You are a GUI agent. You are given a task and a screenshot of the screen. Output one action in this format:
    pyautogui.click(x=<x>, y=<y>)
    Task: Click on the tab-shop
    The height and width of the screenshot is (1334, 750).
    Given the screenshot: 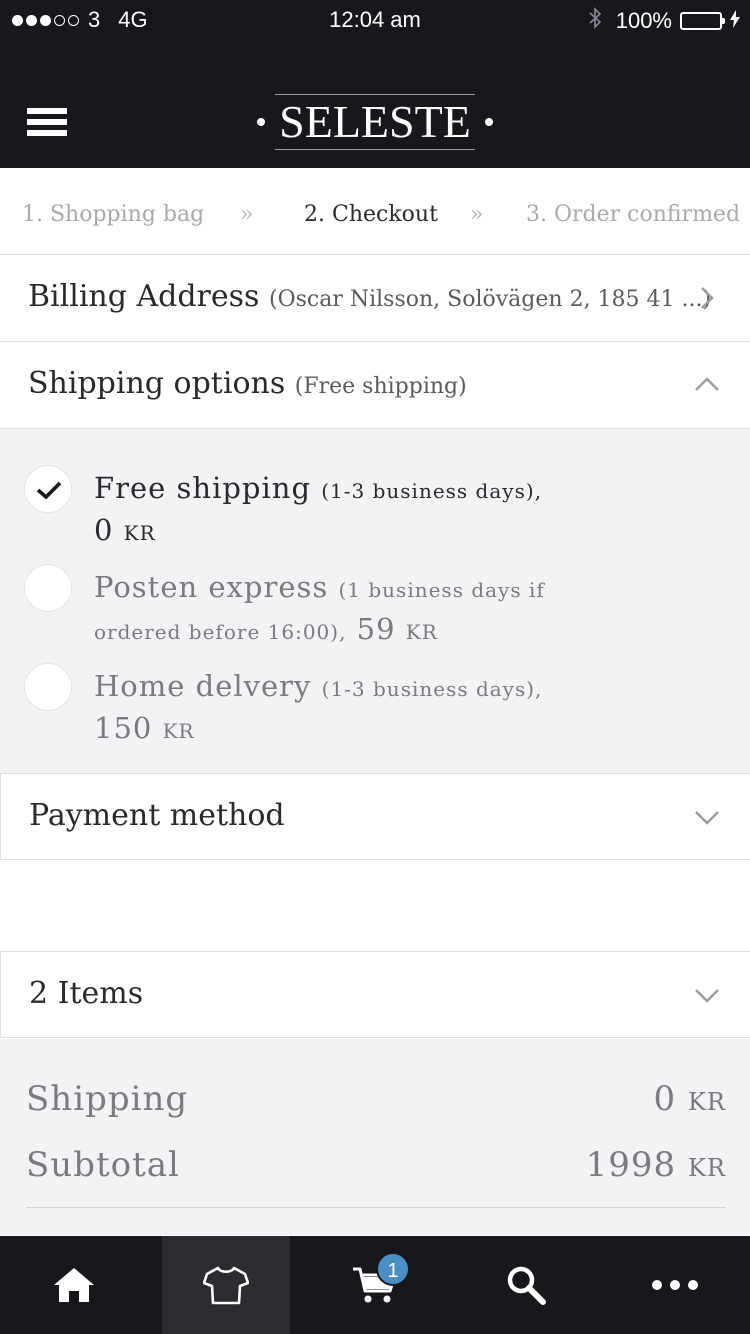 What is the action you would take?
    pyautogui.click(x=226, y=1285)
    